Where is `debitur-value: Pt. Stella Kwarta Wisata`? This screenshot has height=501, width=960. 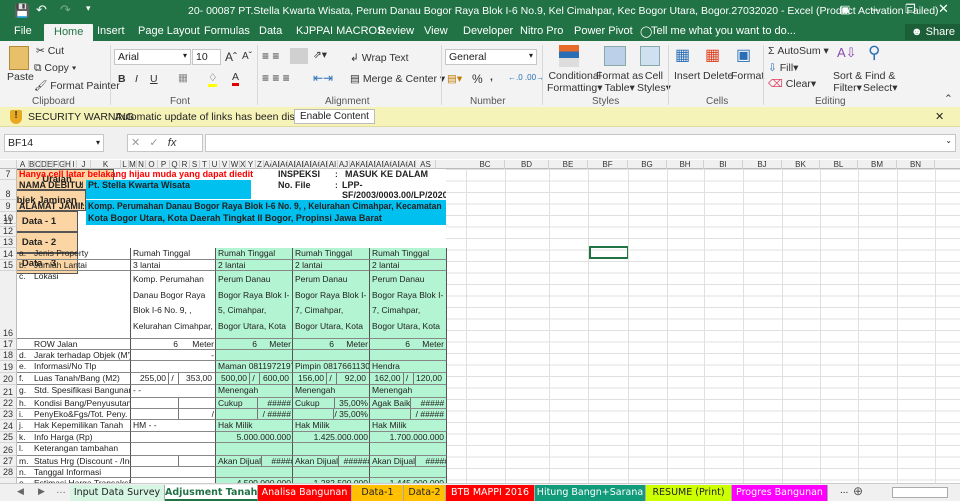
debitur-value: Pt. Stella Kwarta Wisata is located at coordinates (168, 189).